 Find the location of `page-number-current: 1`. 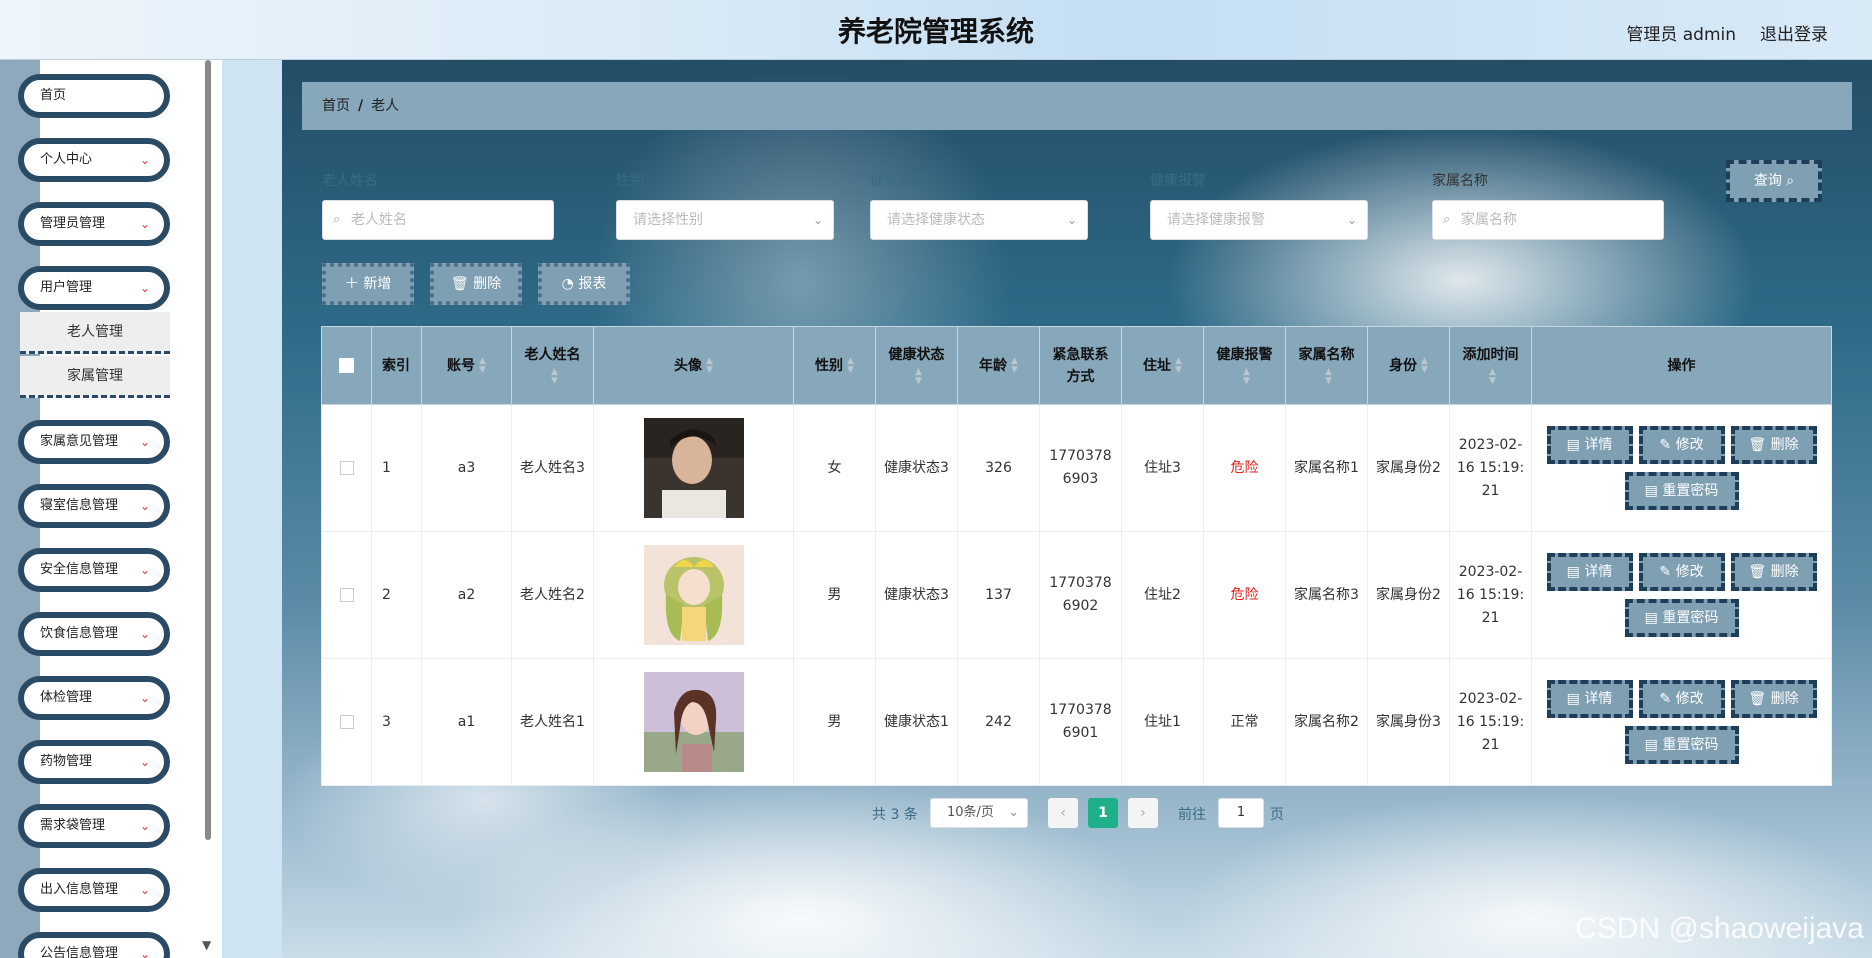

page-number-current: 1 is located at coordinates (1103, 813).